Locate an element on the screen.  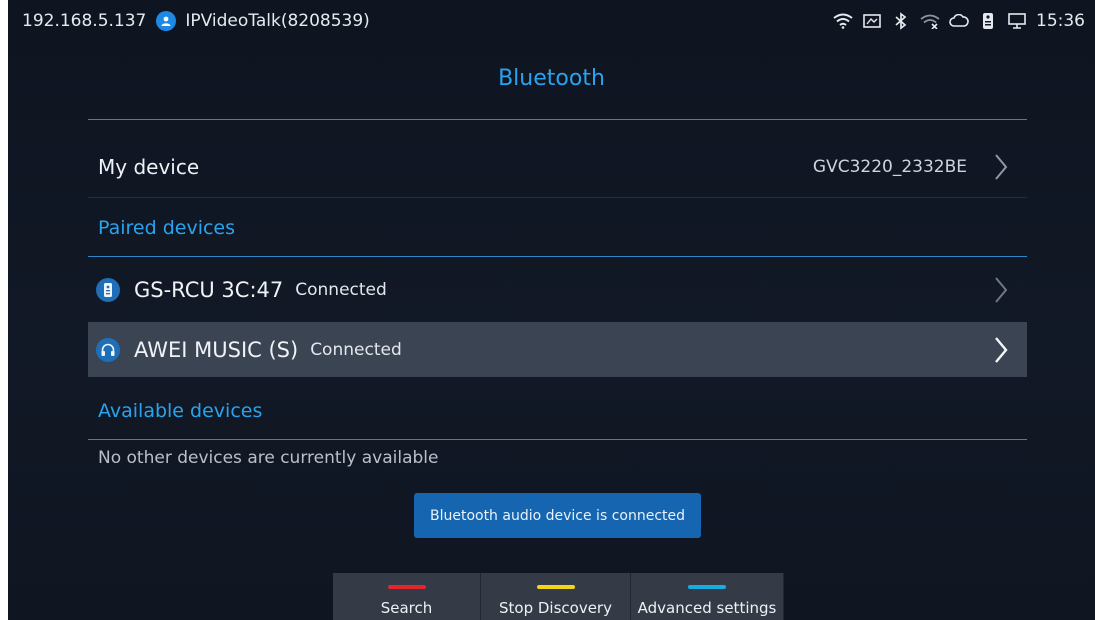
wifi-icon is located at coordinates (843, 21).